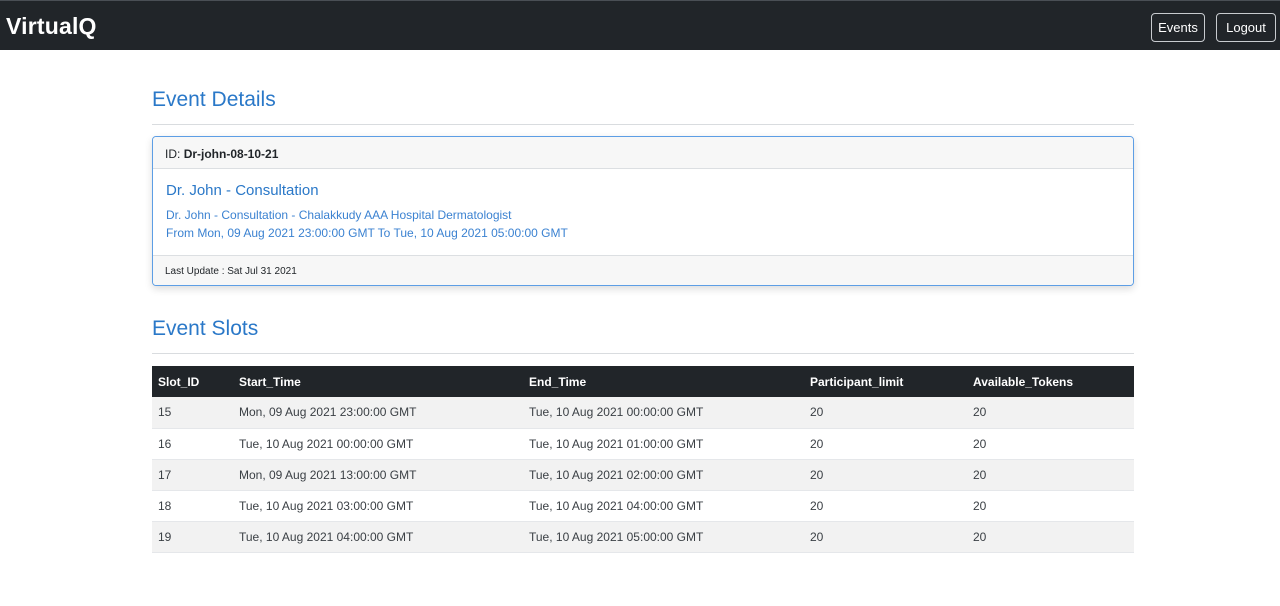 The image size is (1280, 606). I want to click on event-title: Dr. John - Consultation, so click(242, 190).